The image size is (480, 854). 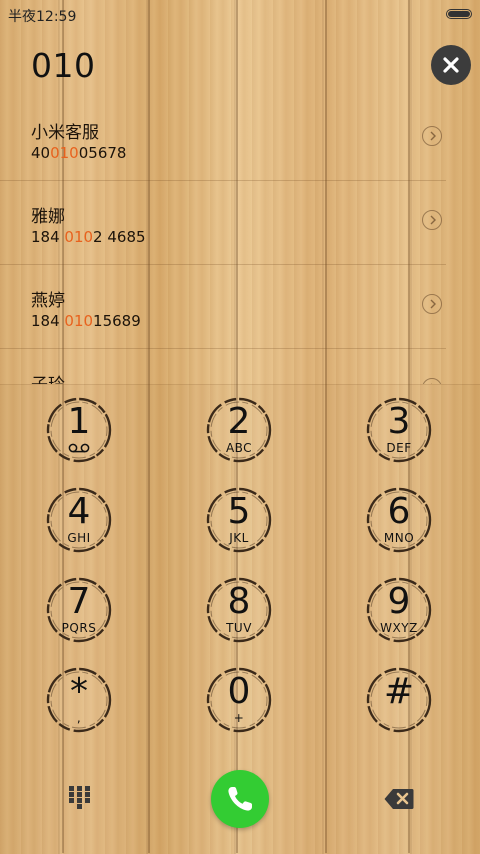 What do you see at coordinates (79, 511) in the screenshot?
I see `key-digit: 4` at bounding box center [79, 511].